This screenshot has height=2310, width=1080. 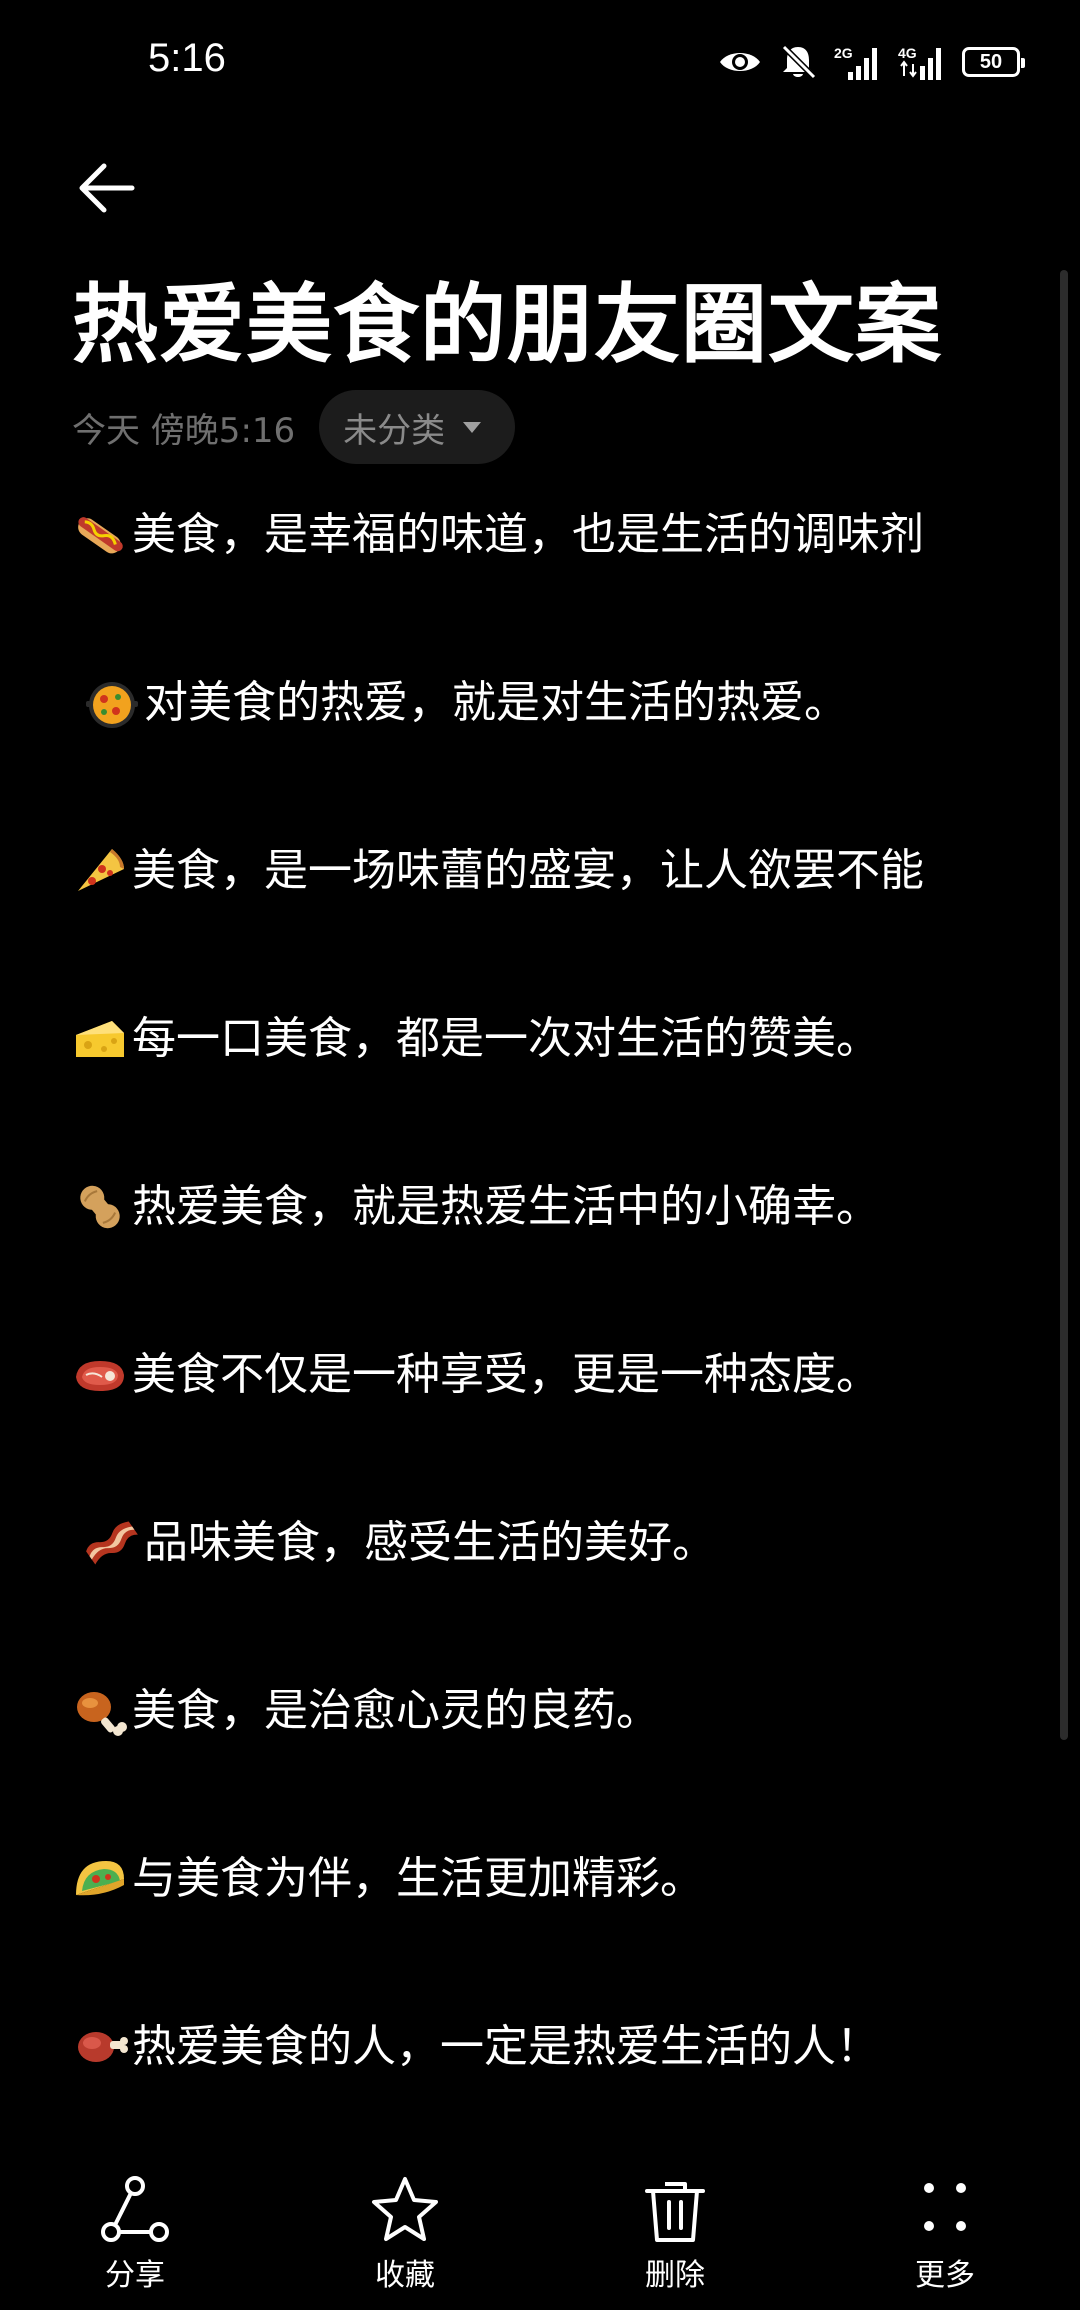 I want to click on note-meta: 今天 傍晚5:16 未分类, so click(x=294, y=427).